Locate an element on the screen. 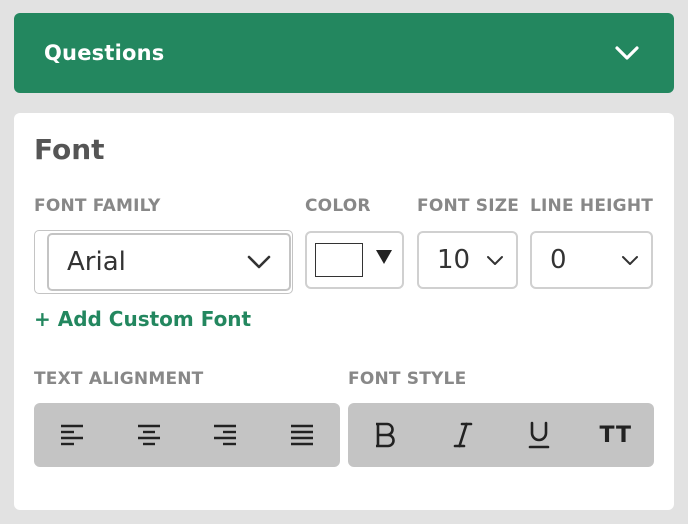 This screenshot has width=688, height=524. font-family-value: Arial is located at coordinates (96, 262).